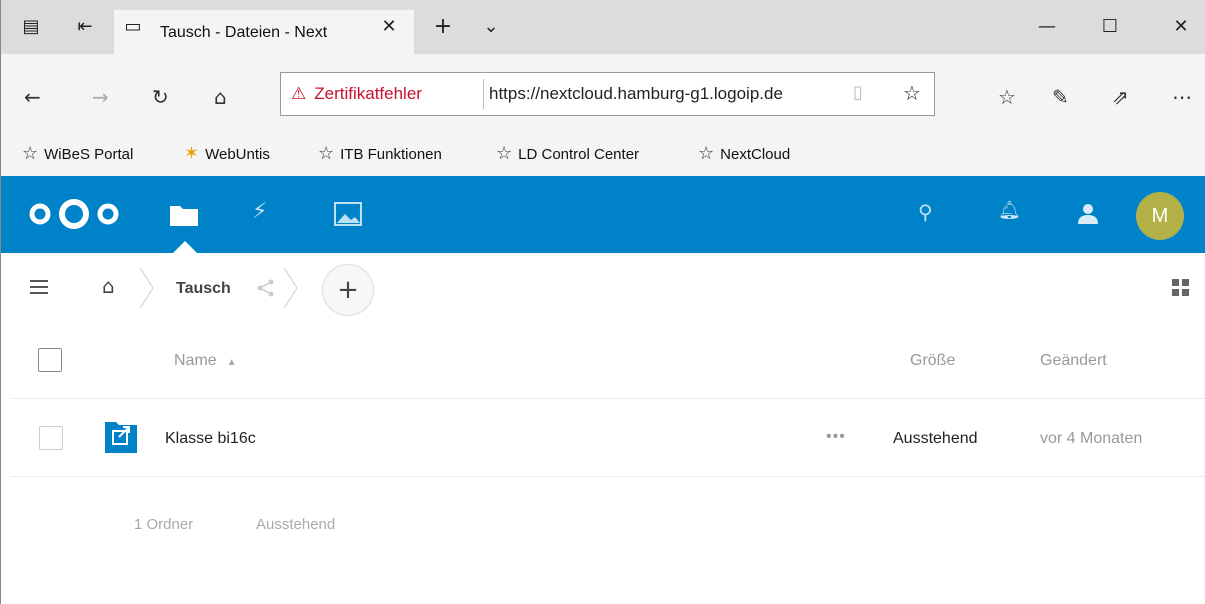 This screenshot has width=1205, height=604. Describe the element at coordinates (192, 153) in the screenshot. I see `webuntis-logo-icon: ✶` at that location.